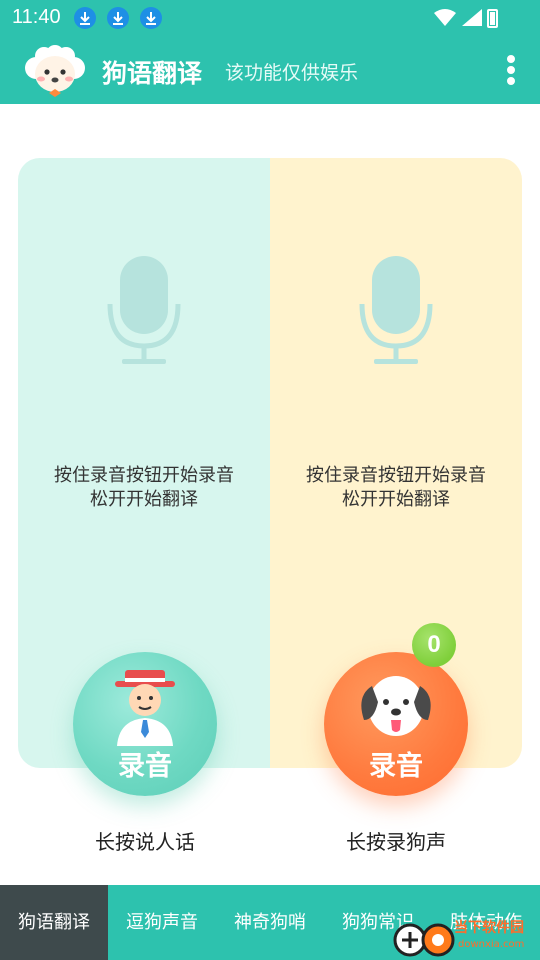 This screenshot has height=960, width=540. What do you see at coordinates (152, 73) in the screenshot?
I see `app-title: 狗语翻译` at bounding box center [152, 73].